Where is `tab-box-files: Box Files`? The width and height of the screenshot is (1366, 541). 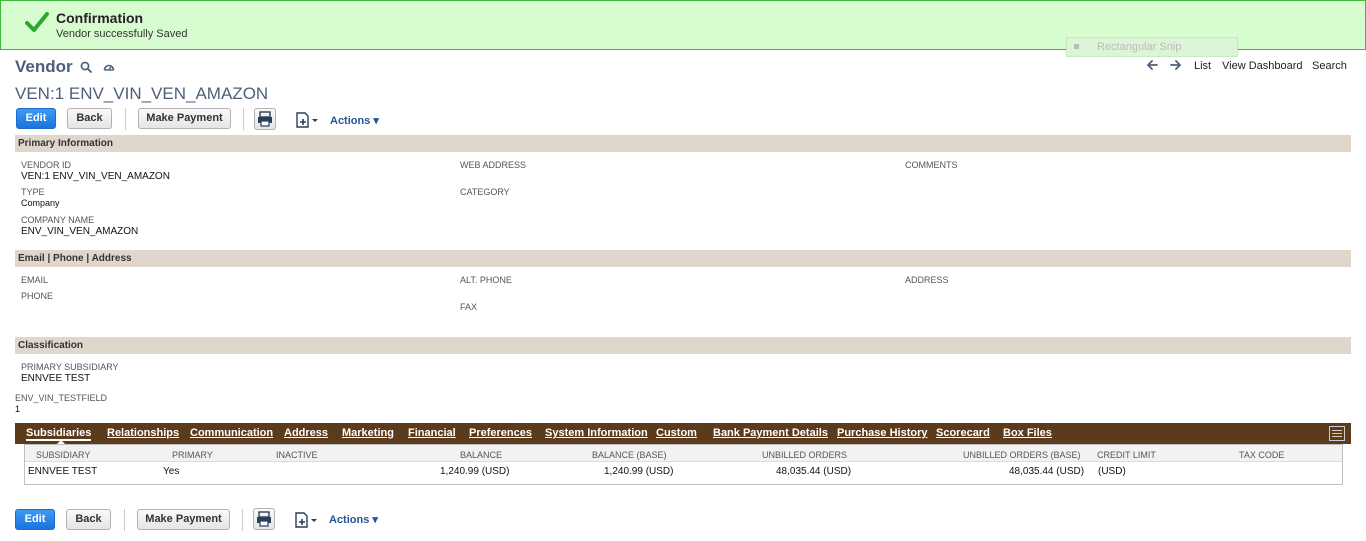
tab-box-files: Box Files is located at coordinates (1027, 433).